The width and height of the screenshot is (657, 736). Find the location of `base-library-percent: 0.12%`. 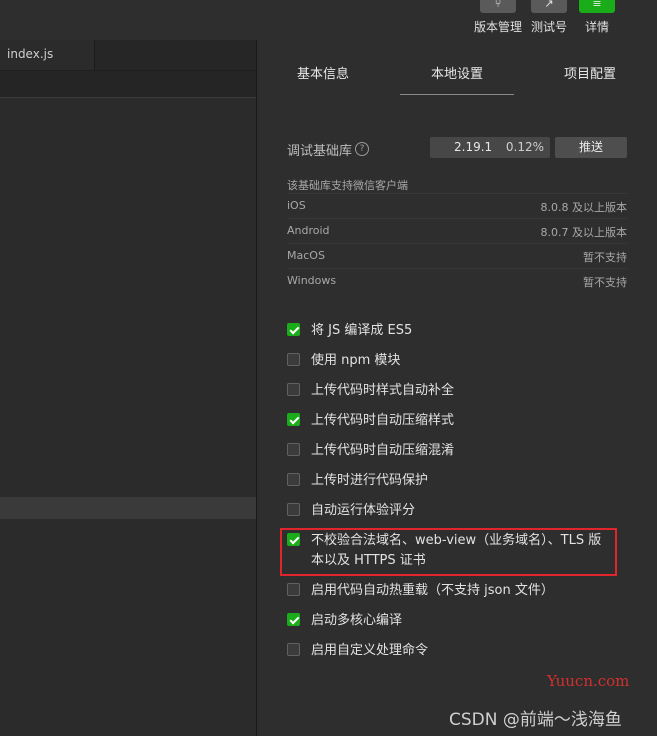

base-library-percent: 0.12% is located at coordinates (524, 147).